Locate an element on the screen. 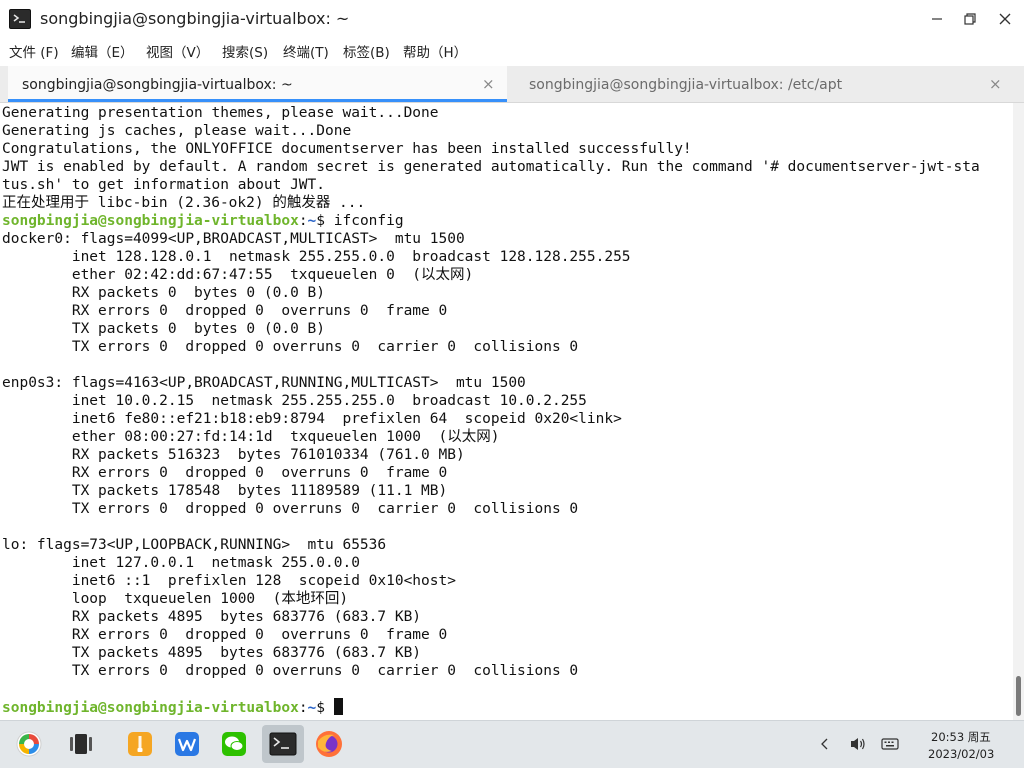  terminal-line: tus.sh' to get information about JWT. is located at coordinates (164, 185).